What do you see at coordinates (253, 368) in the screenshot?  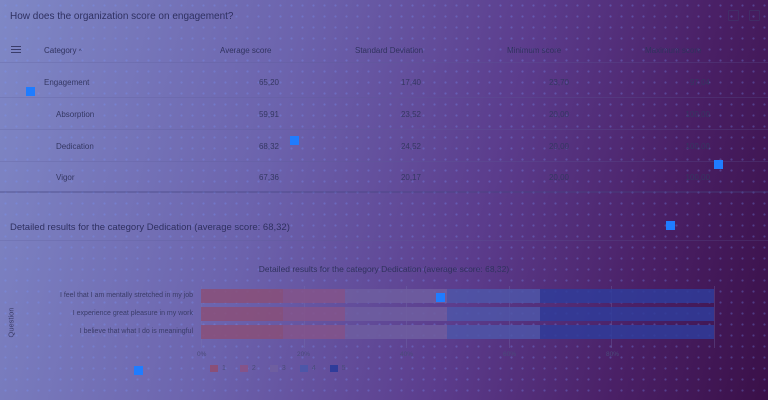 I see `legend-label: 2` at bounding box center [253, 368].